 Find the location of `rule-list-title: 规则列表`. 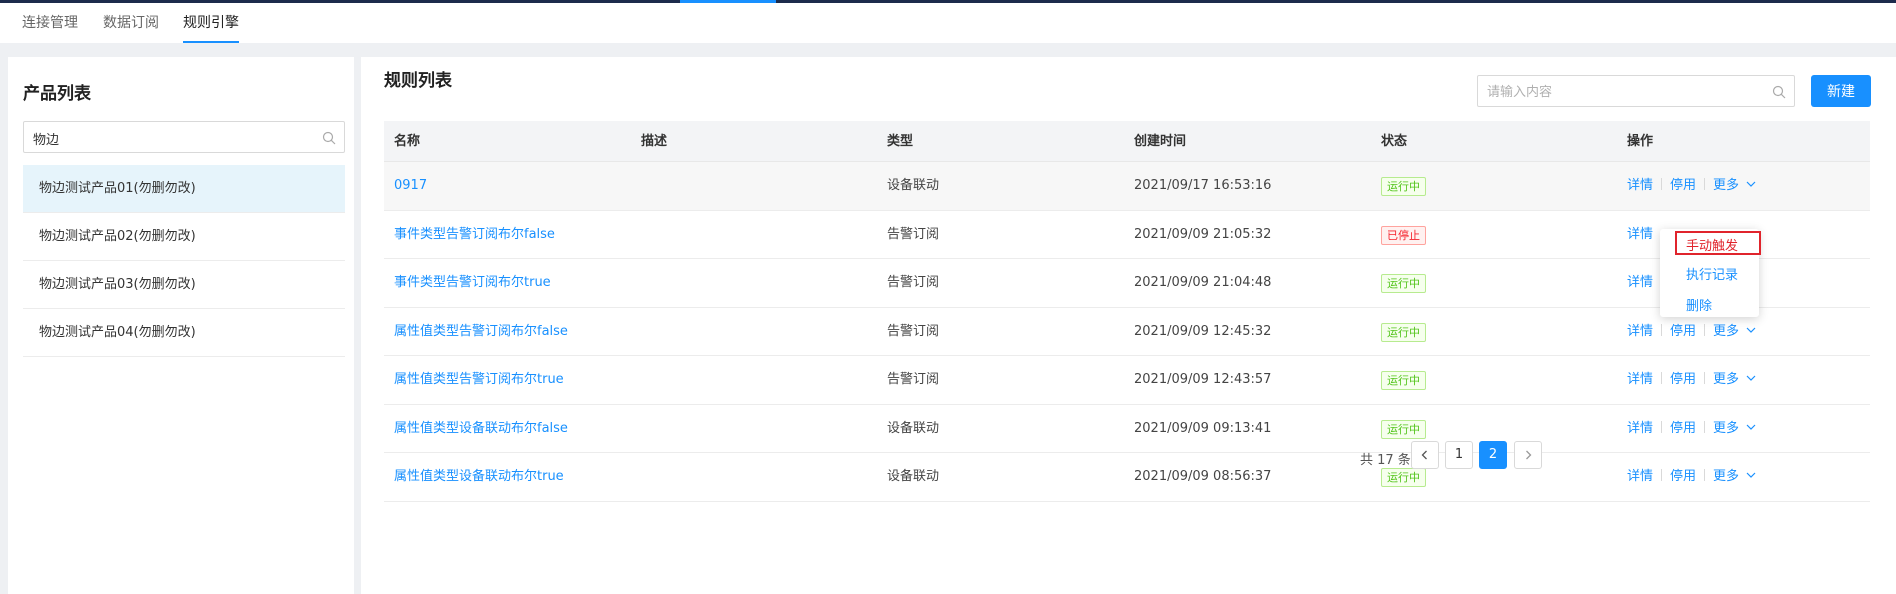

rule-list-title: 规则列表 is located at coordinates (418, 81).